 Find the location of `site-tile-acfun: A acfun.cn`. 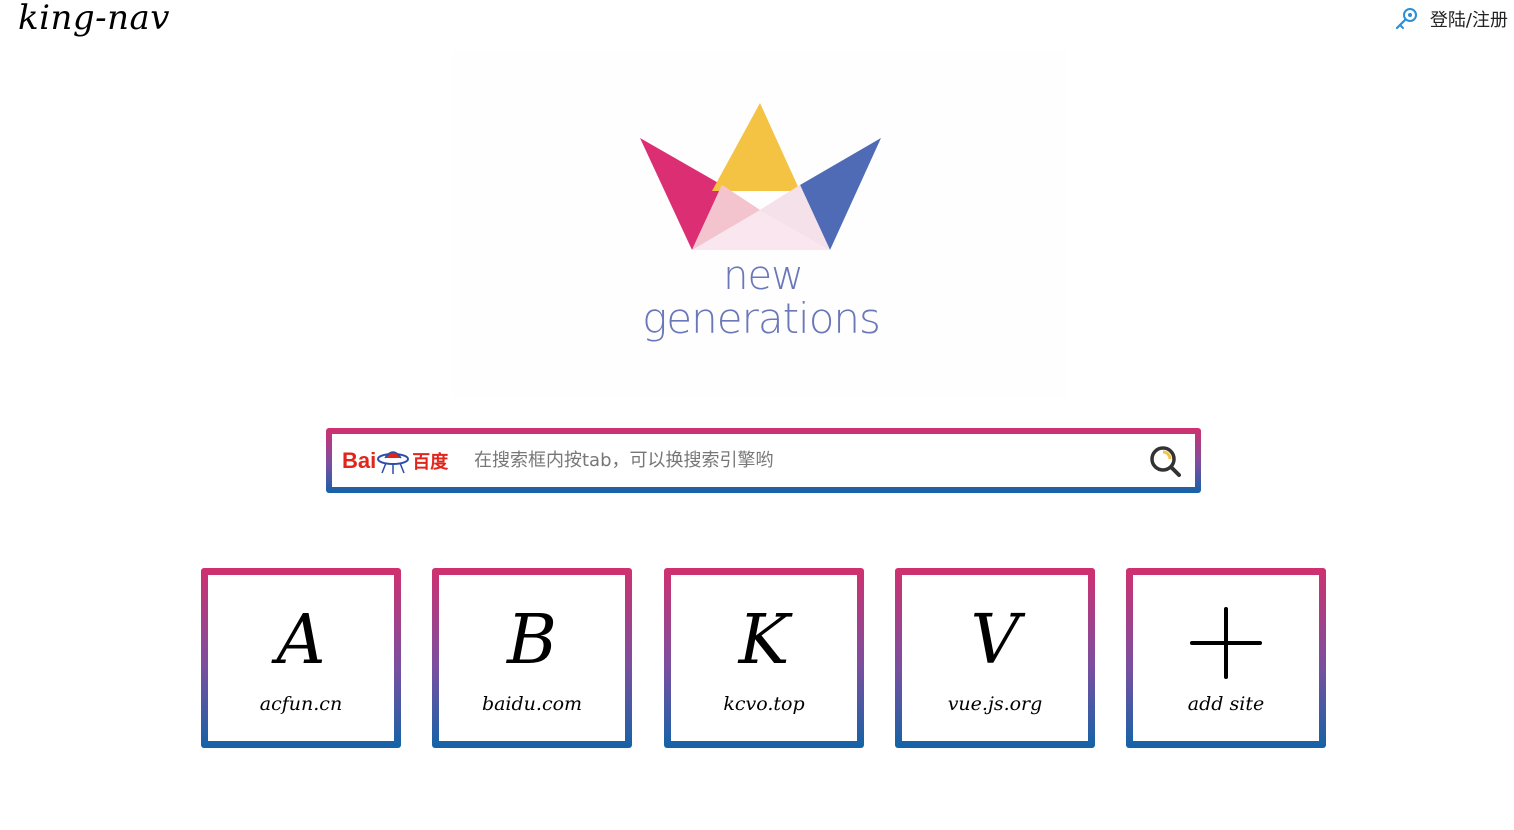

site-tile-acfun: A acfun.cn is located at coordinates (301, 658).